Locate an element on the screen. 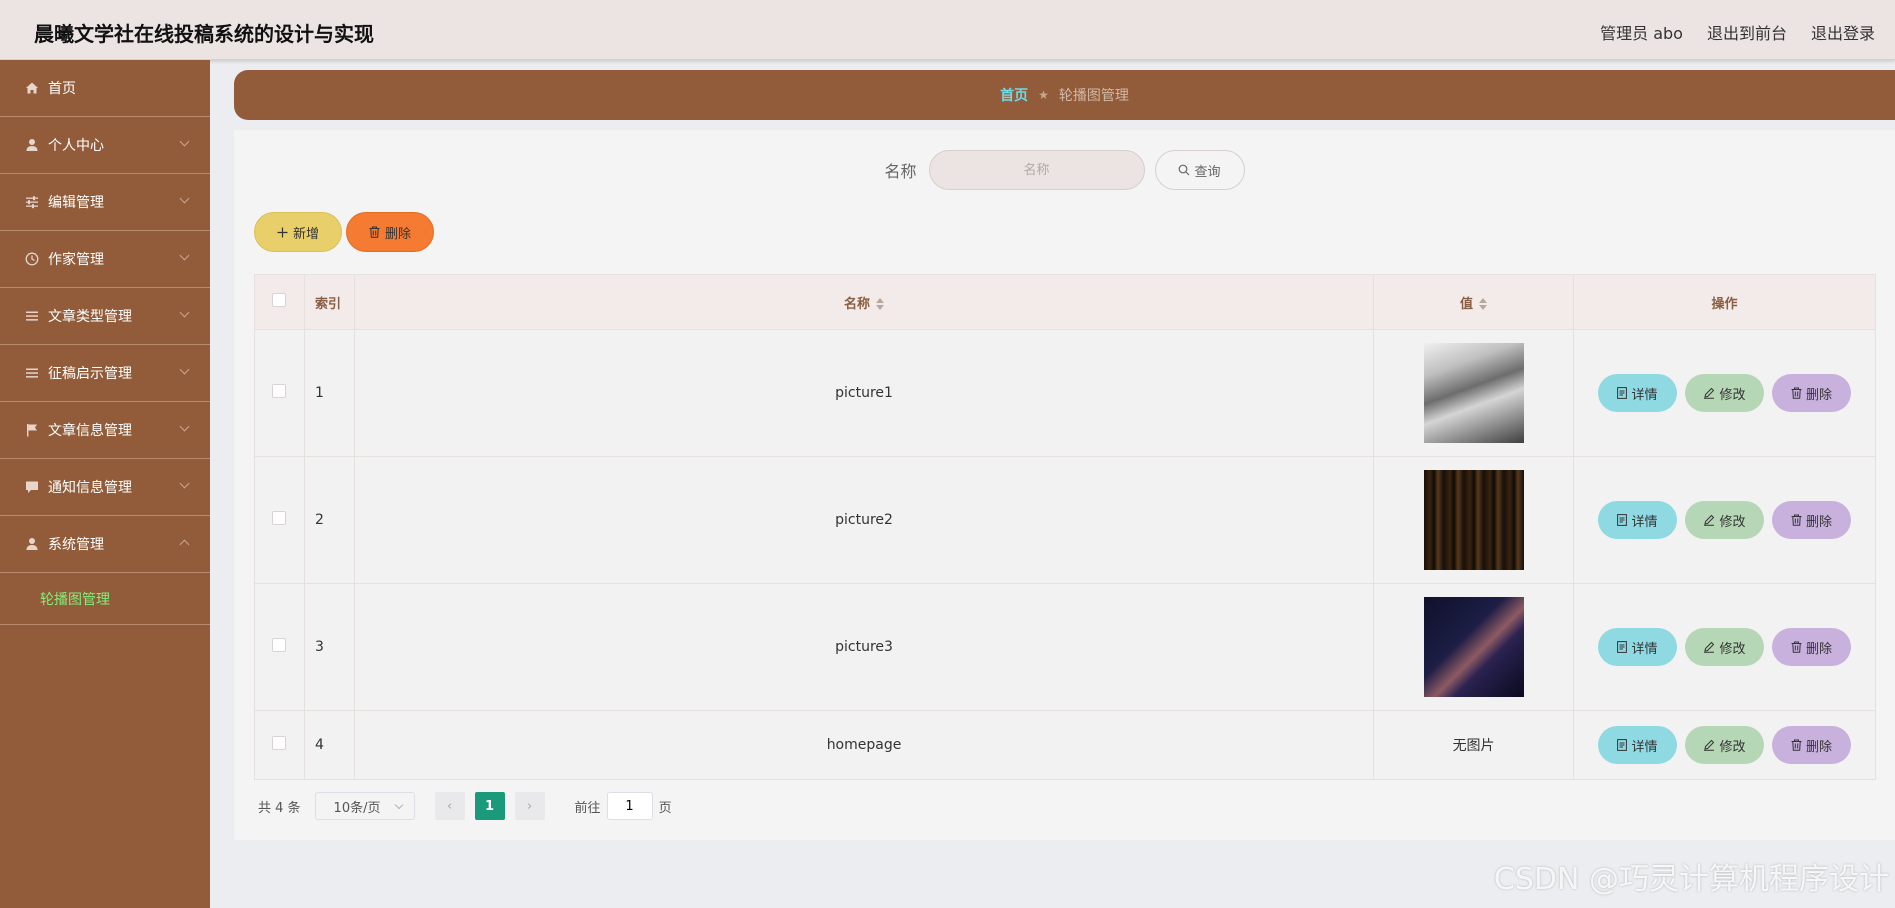 The image size is (1895, 908). sidebar-item-editor-mgmt: 编辑管理 is located at coordinates (105, 202).